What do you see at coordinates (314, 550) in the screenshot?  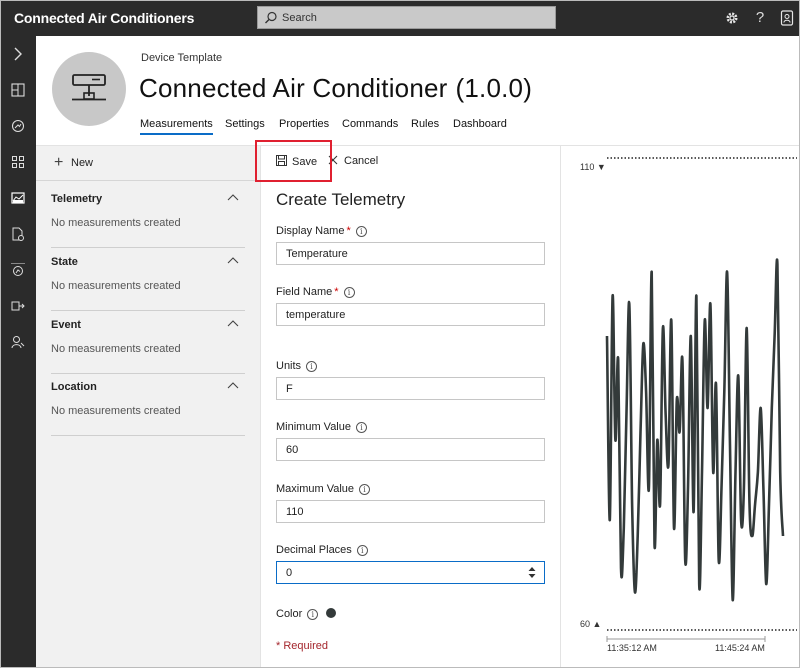 I see `decimal-places-label-text: Decimal Places` at bounding box center [314, 550].